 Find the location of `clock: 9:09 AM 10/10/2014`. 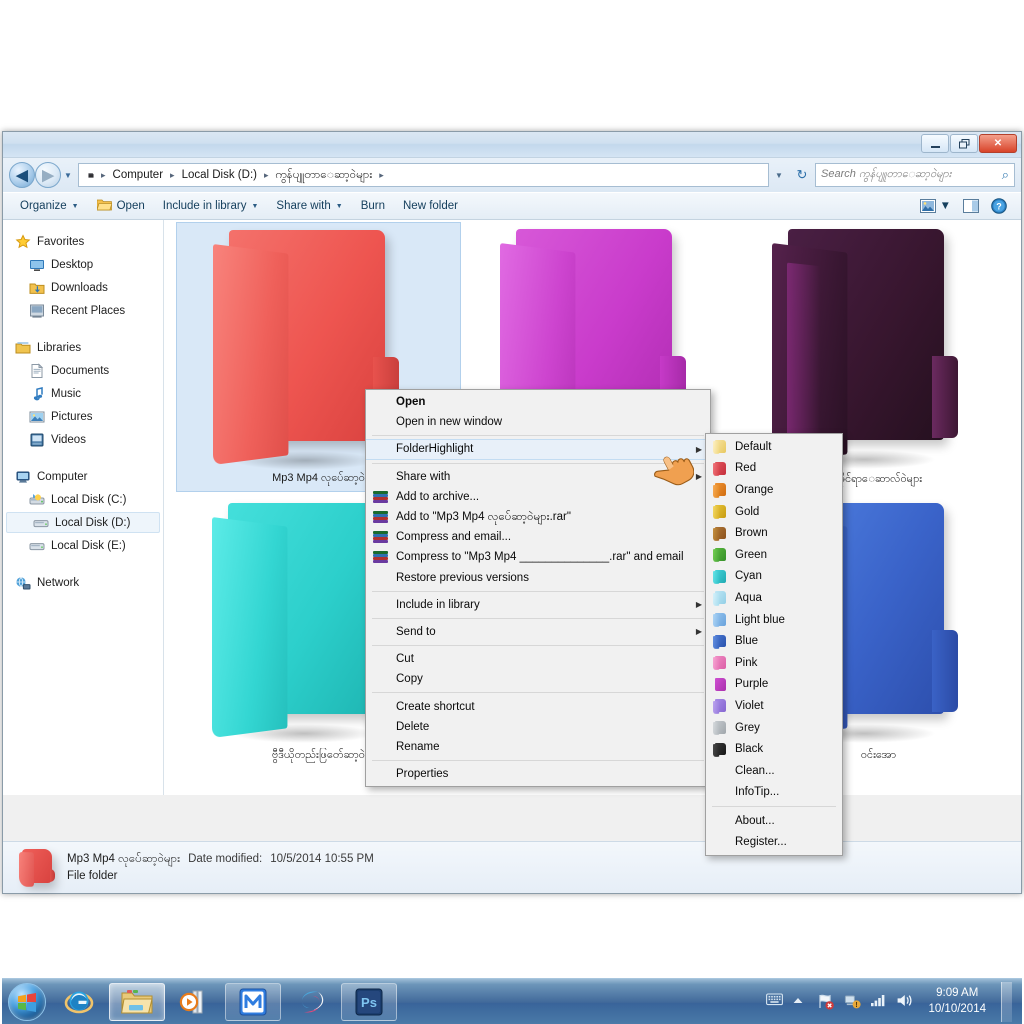

clock: 9:09 AM 10/10/2014 is located at coordinates (957, 1001).